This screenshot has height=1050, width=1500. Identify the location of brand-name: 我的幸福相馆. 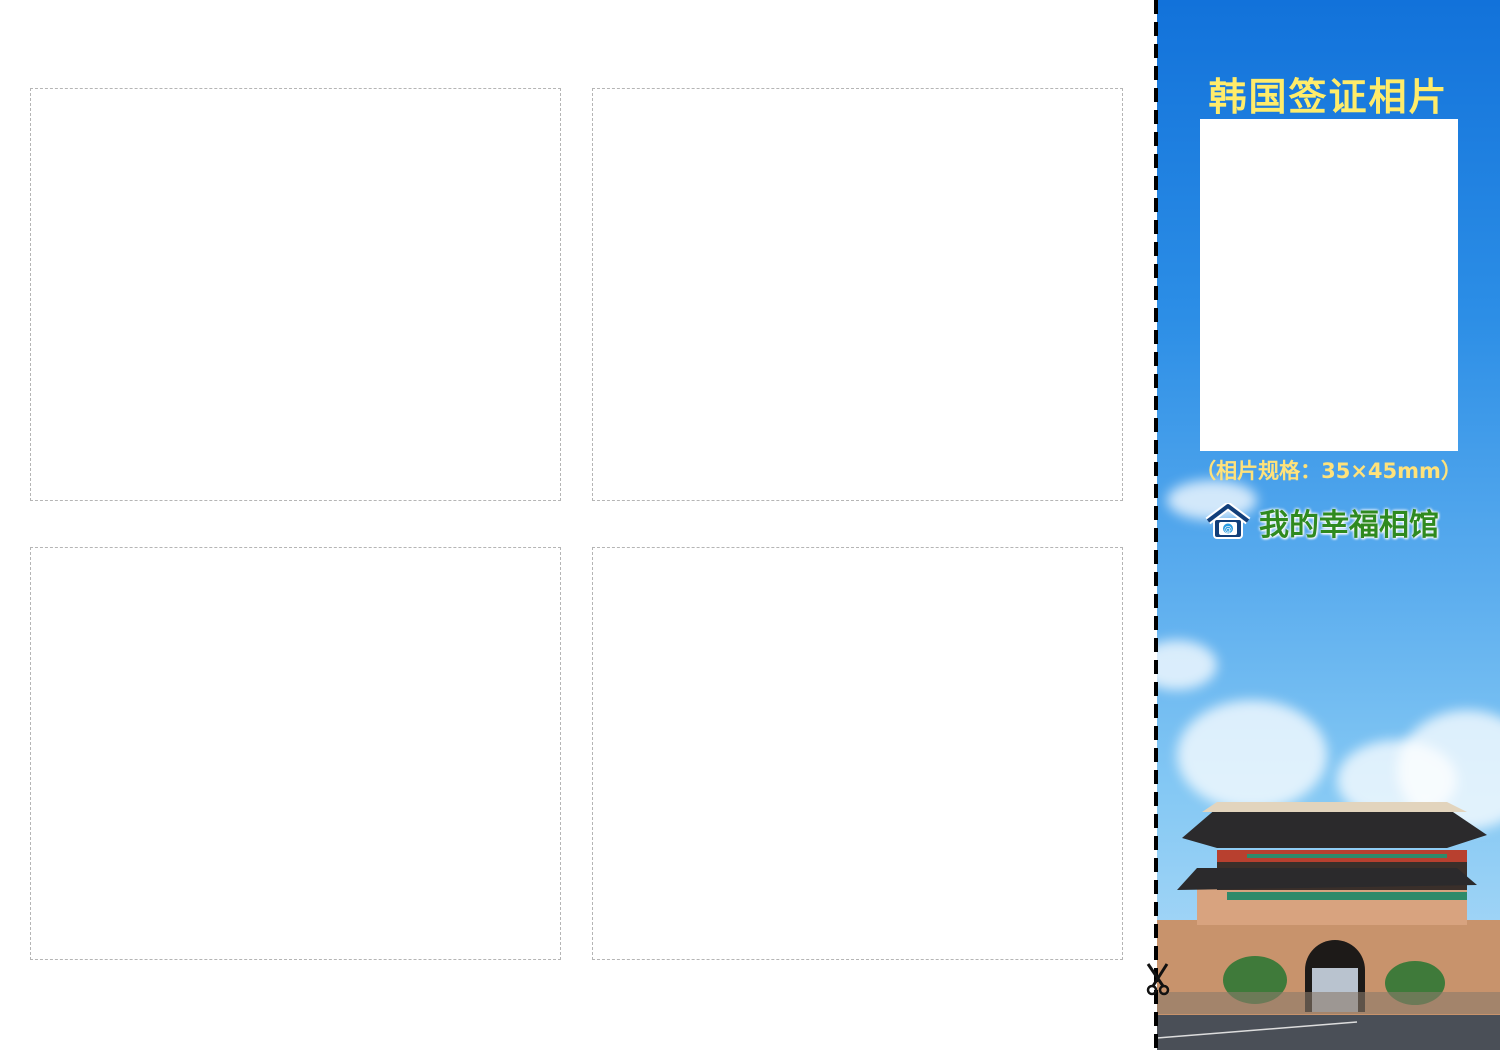
(1349, 525).